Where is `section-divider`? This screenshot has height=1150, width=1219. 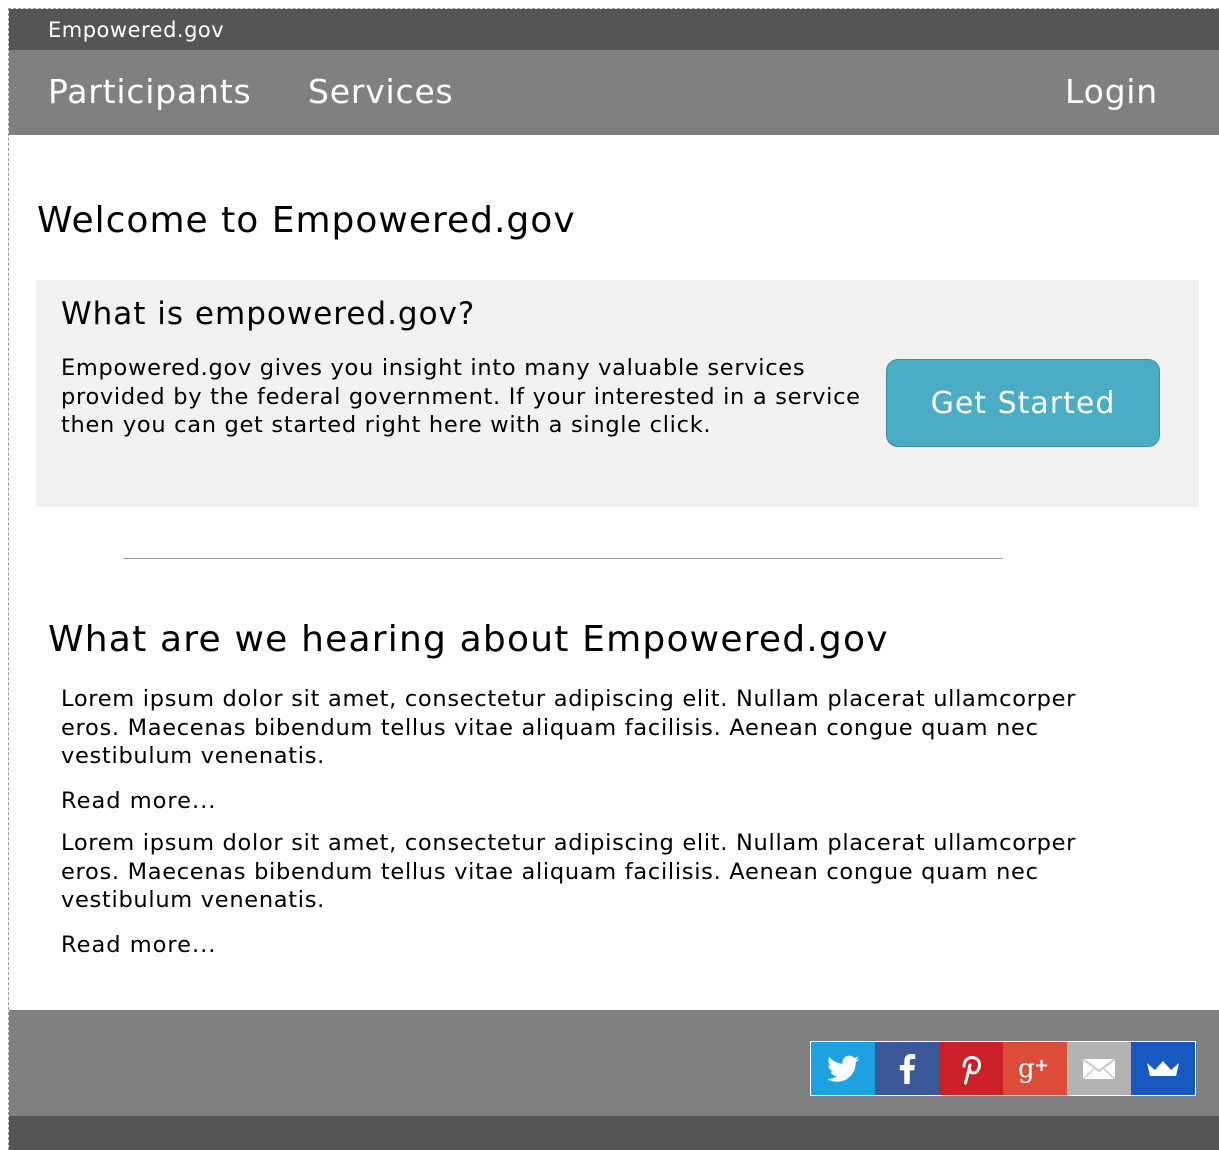 section-divider is located at coordinates (563, 558).